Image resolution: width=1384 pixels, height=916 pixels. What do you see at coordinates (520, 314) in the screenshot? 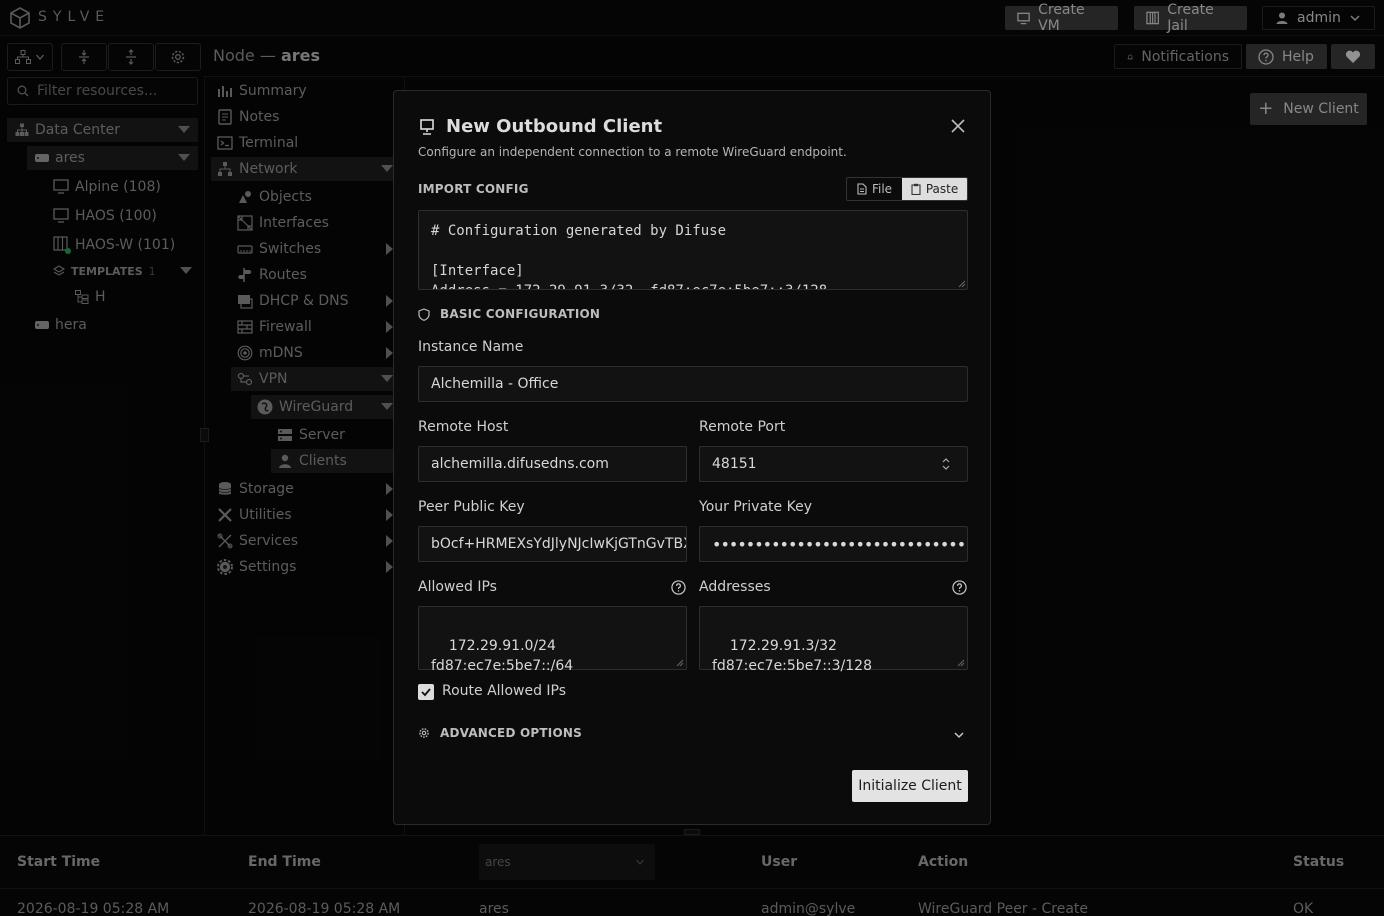
I see `basic-config-text: BASIC CONFIGURATION` at bounding box center [520, 314].